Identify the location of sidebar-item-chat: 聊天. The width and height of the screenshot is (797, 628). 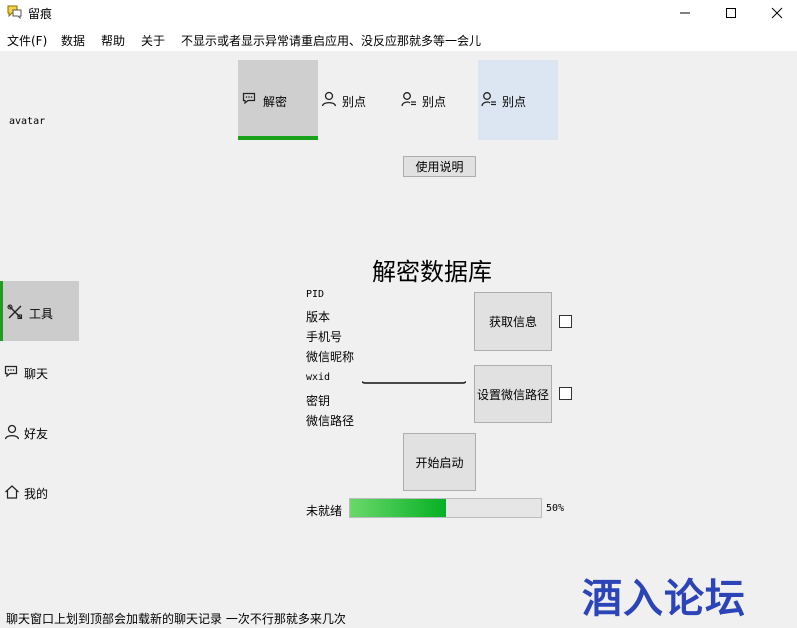
(39, 371).